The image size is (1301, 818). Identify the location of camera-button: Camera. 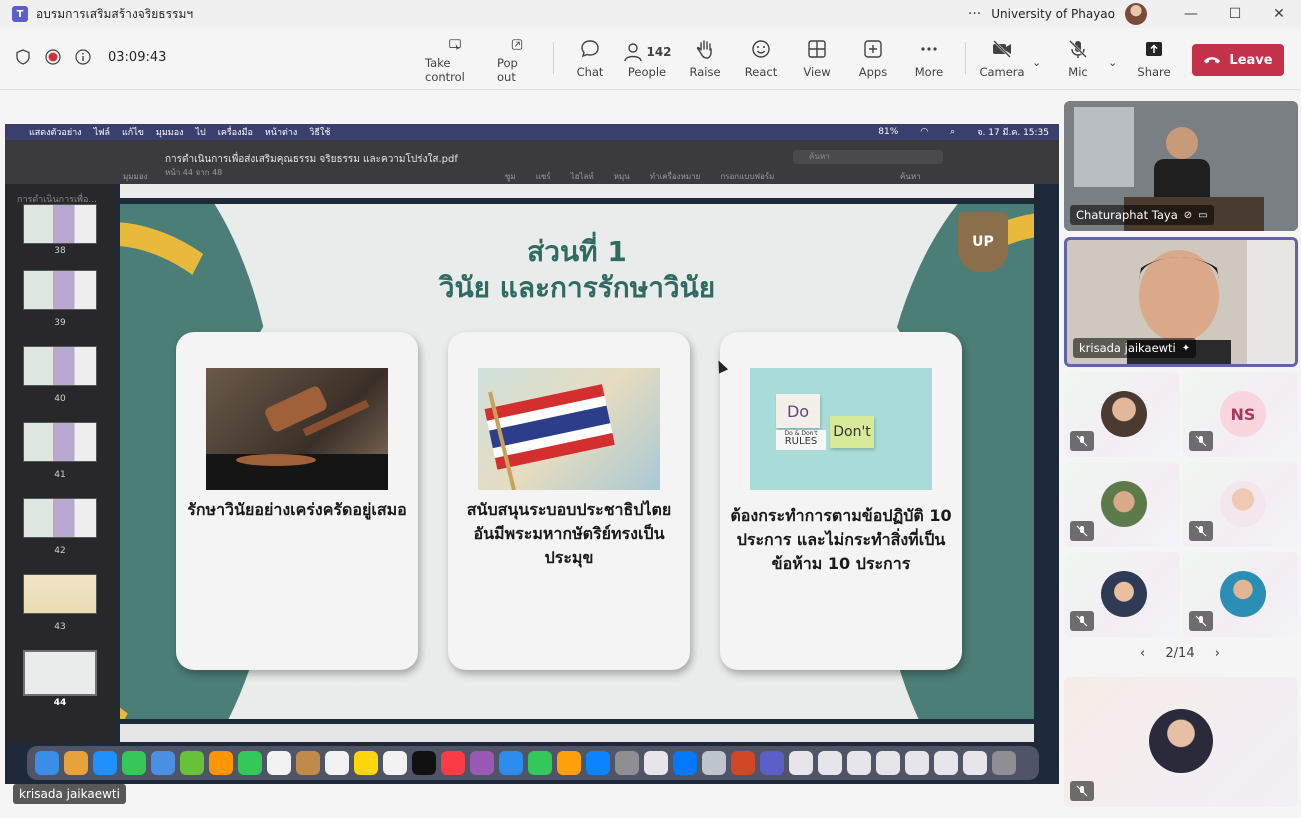
(1002, 61).